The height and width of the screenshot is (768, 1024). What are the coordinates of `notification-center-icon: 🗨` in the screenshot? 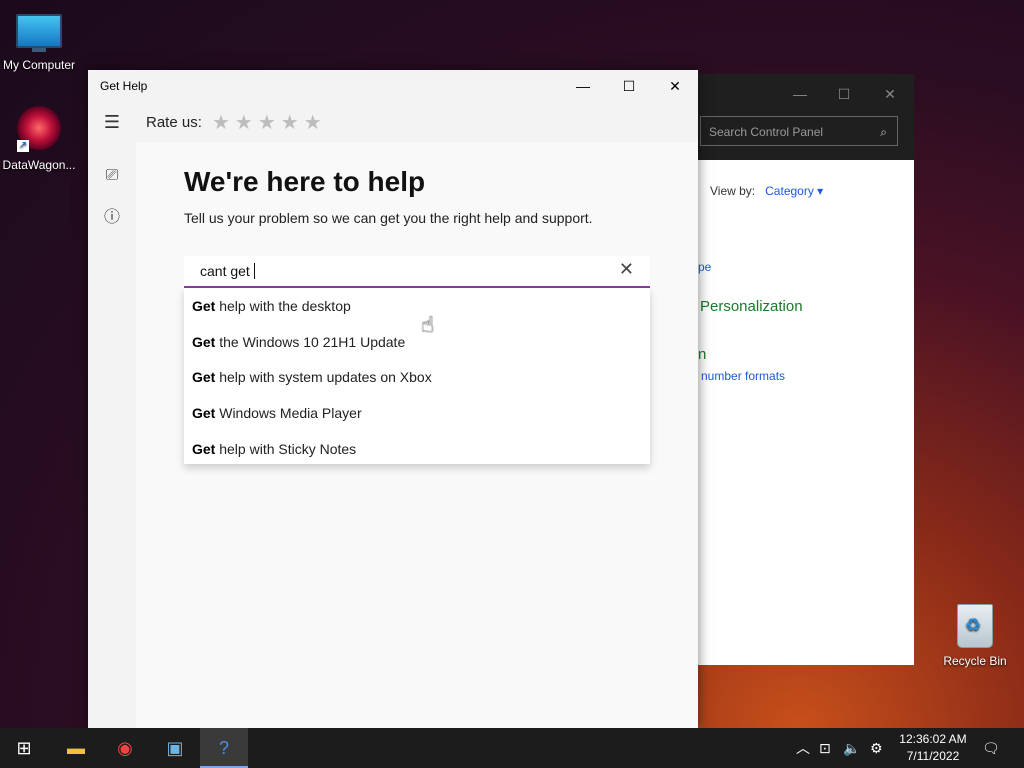 It's located at (991, 748).